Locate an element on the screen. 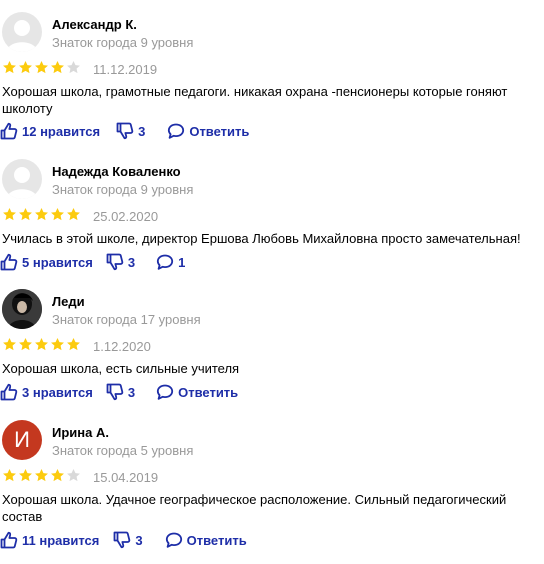  review-actions: 3 нравится 3 Ответить is located at coordinates (119, 392).